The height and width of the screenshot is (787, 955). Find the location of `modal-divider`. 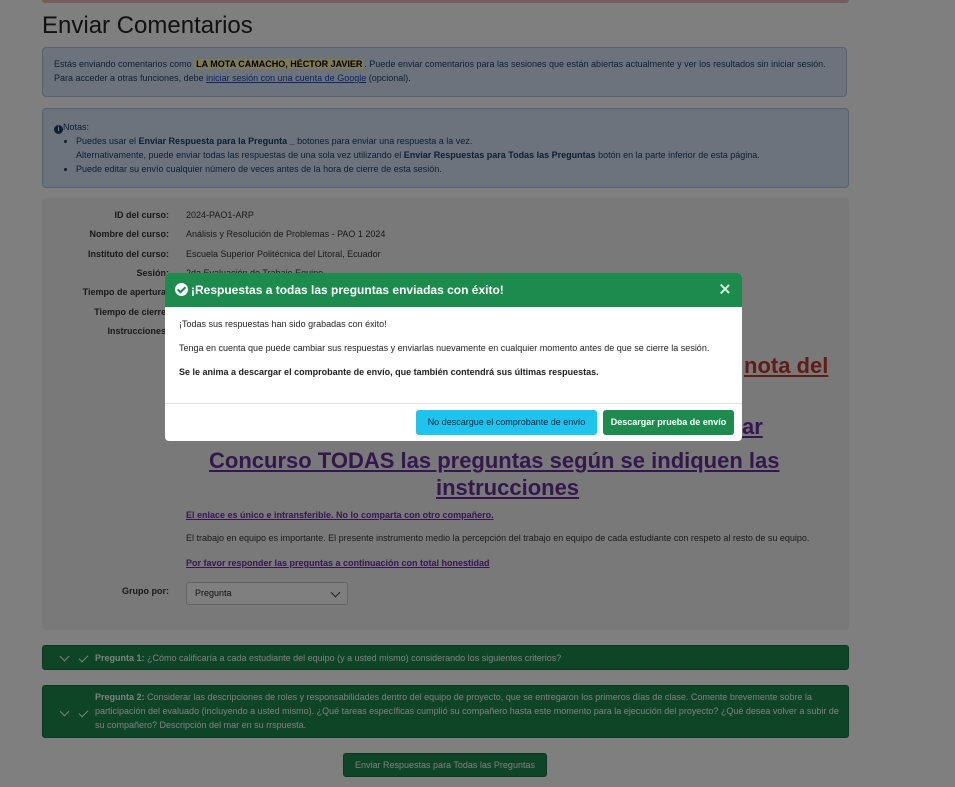

modal-divider is located at coordinates (453, 403).